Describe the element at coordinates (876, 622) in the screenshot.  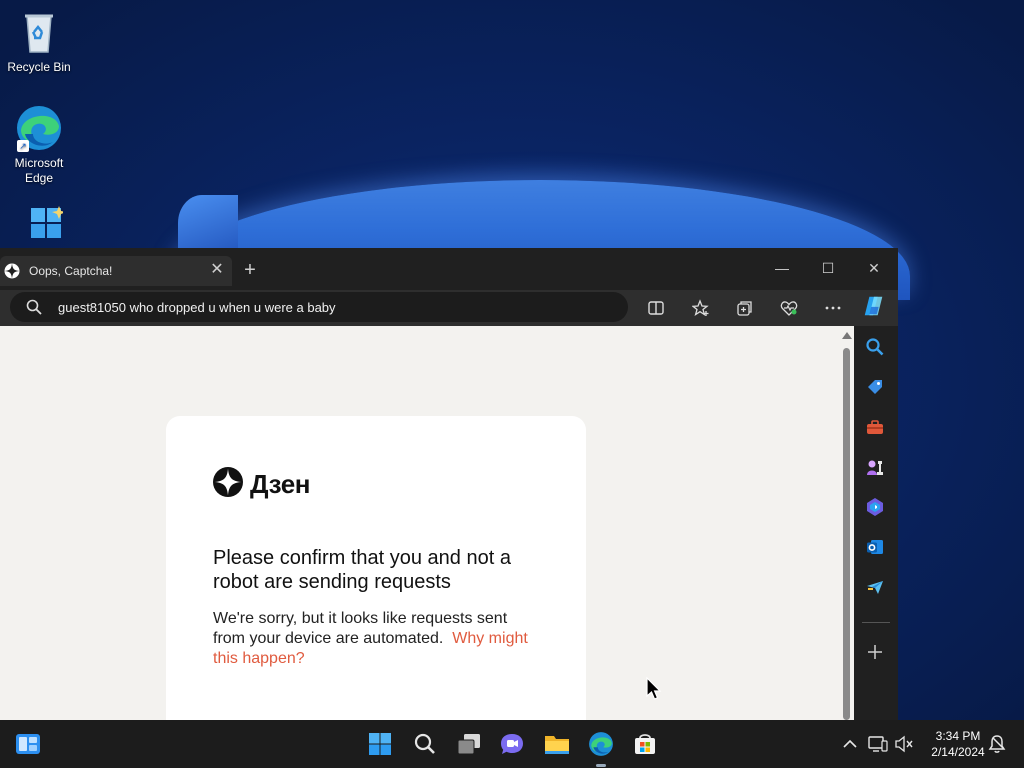
I see `sidebar-divider` at that location.